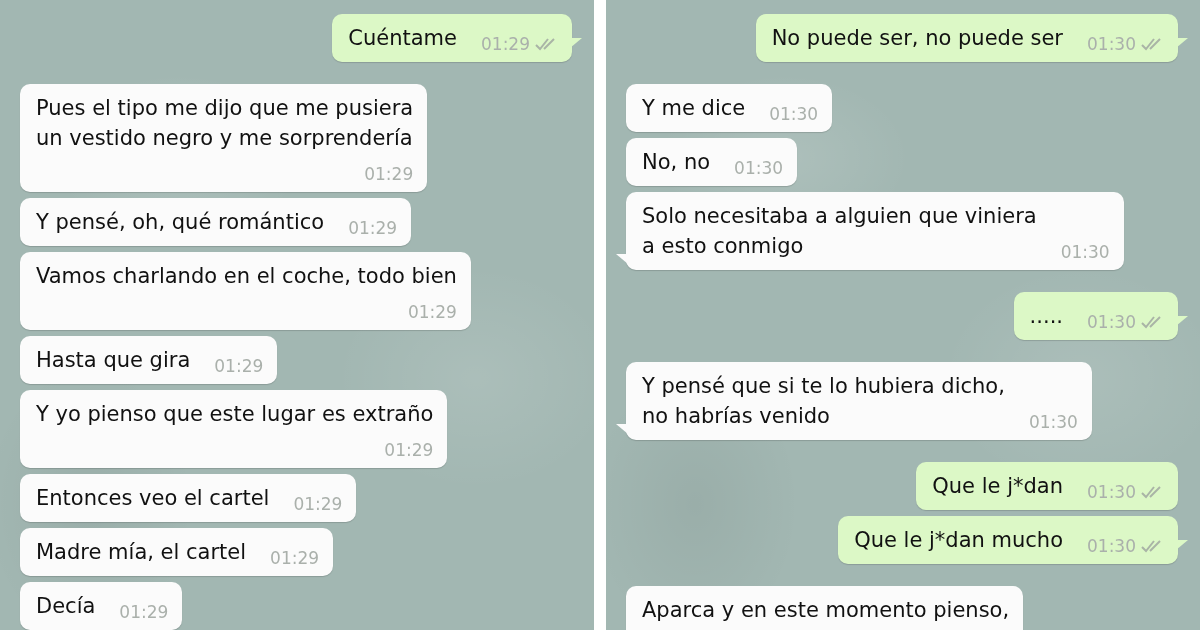 This screenshot has height=630, width=1200. Describe the element at coordinates (997, 486) in the screenshot. I see `message-text: Que le j*dan` at that location.